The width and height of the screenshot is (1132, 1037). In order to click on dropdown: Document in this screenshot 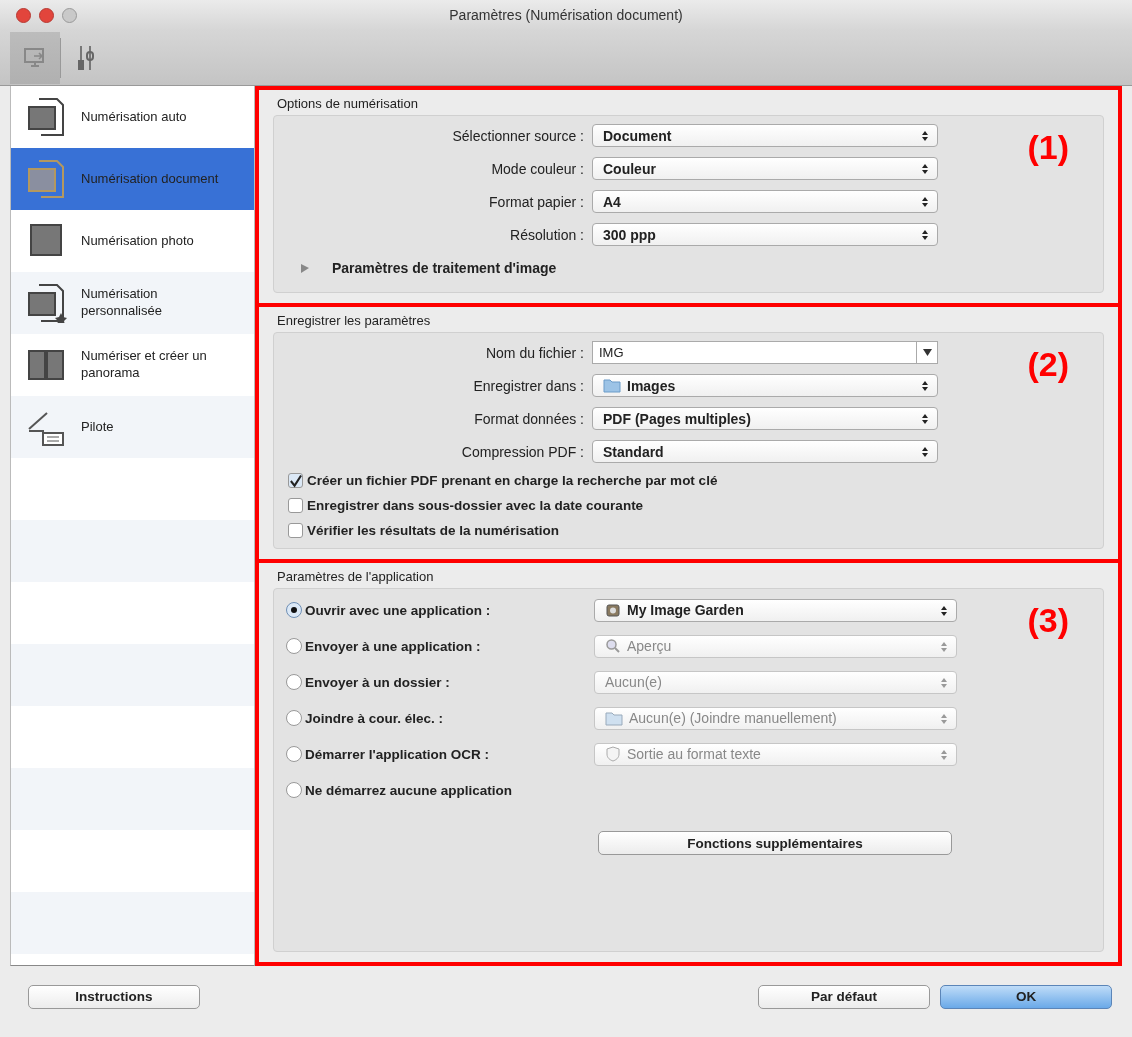, I will do `click(765, 135)`.